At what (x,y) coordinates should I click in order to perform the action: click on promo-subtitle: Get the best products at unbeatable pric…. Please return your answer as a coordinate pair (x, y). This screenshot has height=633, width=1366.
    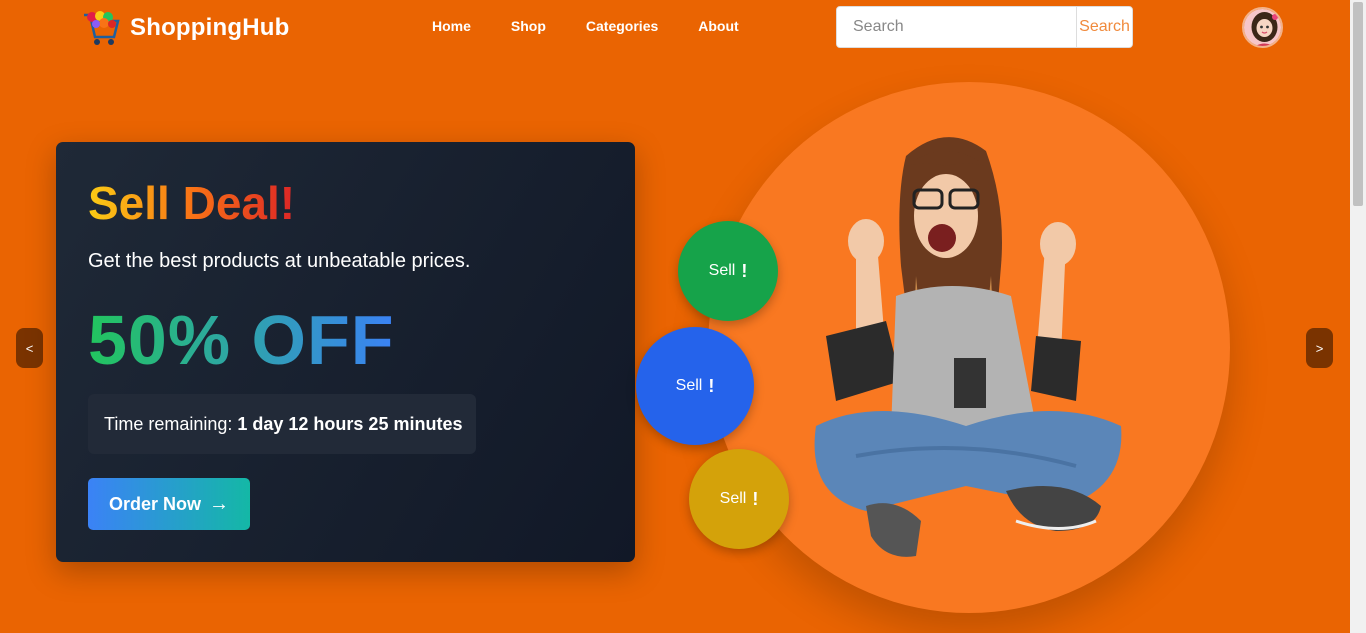
    Looking at the image, I should click on (279, 261).